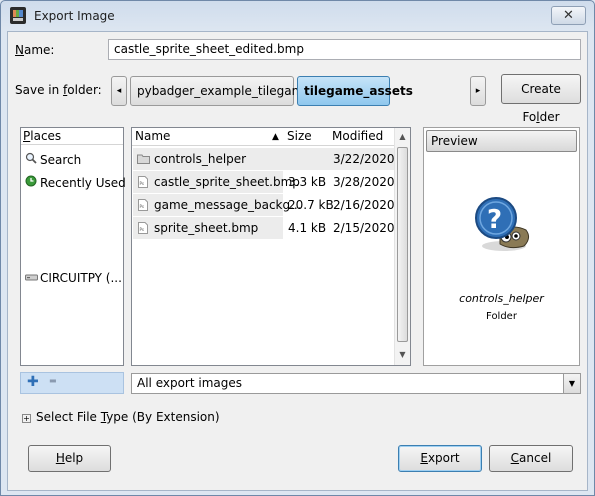 This screenshot has width=595, height=496. I want to click on place-search: Search, so click(53, 159).